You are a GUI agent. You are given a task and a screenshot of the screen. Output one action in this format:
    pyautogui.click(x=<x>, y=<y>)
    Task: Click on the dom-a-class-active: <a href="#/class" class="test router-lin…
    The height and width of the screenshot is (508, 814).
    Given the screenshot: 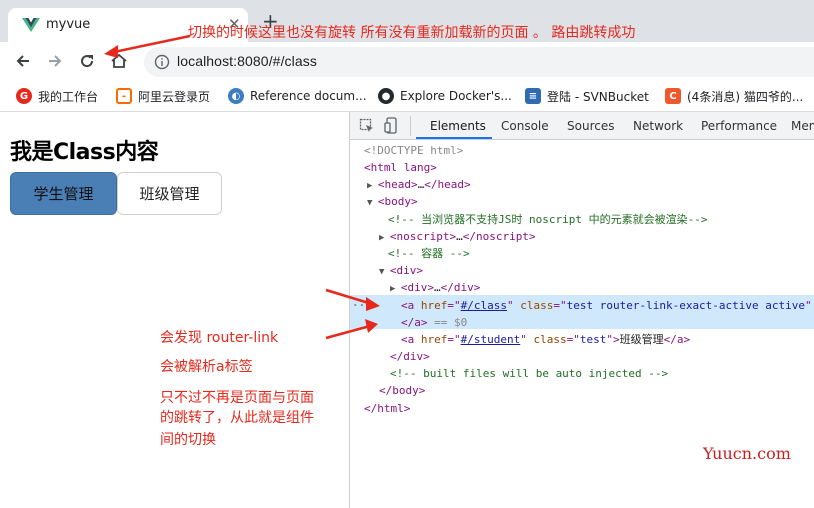 What is the action you would take?
    pyautogui.click(x=606, y=306)
    